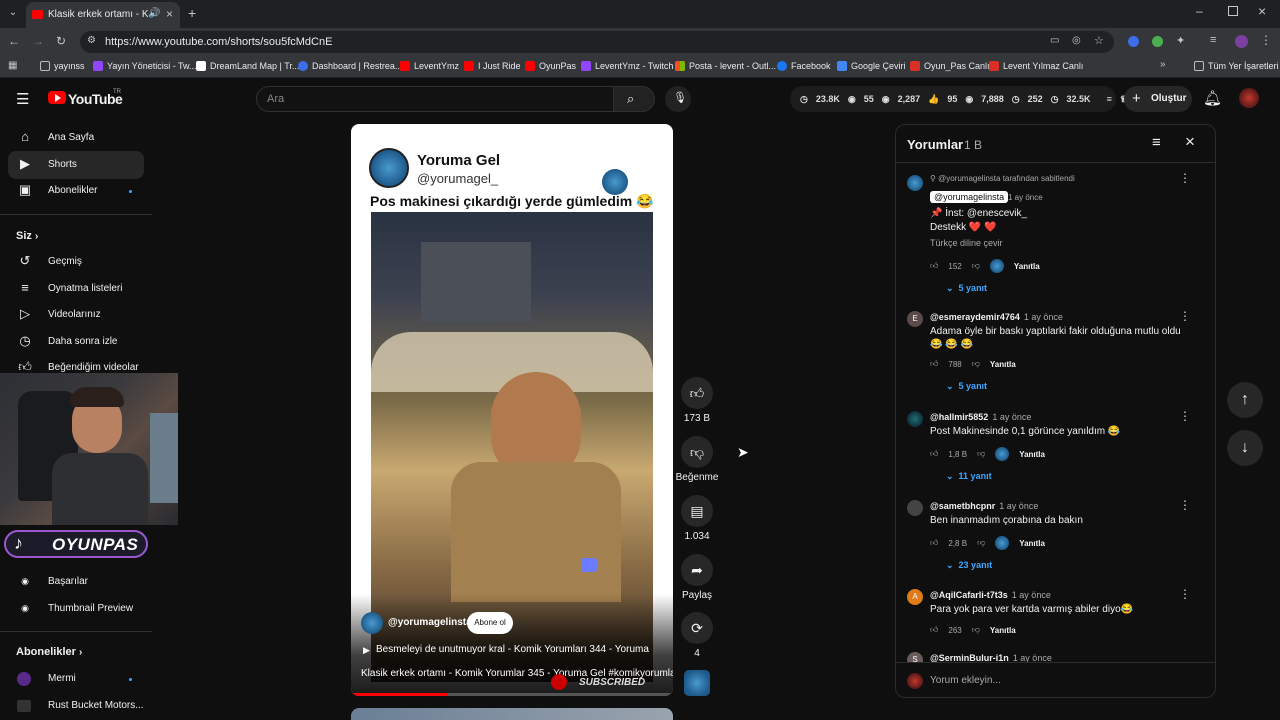 Image resolution: width=1280 pixels, height=720 pixels. Describe the element at coordinates (634, 99) in the screenshot. I see `search-button: ⌕` at that location.